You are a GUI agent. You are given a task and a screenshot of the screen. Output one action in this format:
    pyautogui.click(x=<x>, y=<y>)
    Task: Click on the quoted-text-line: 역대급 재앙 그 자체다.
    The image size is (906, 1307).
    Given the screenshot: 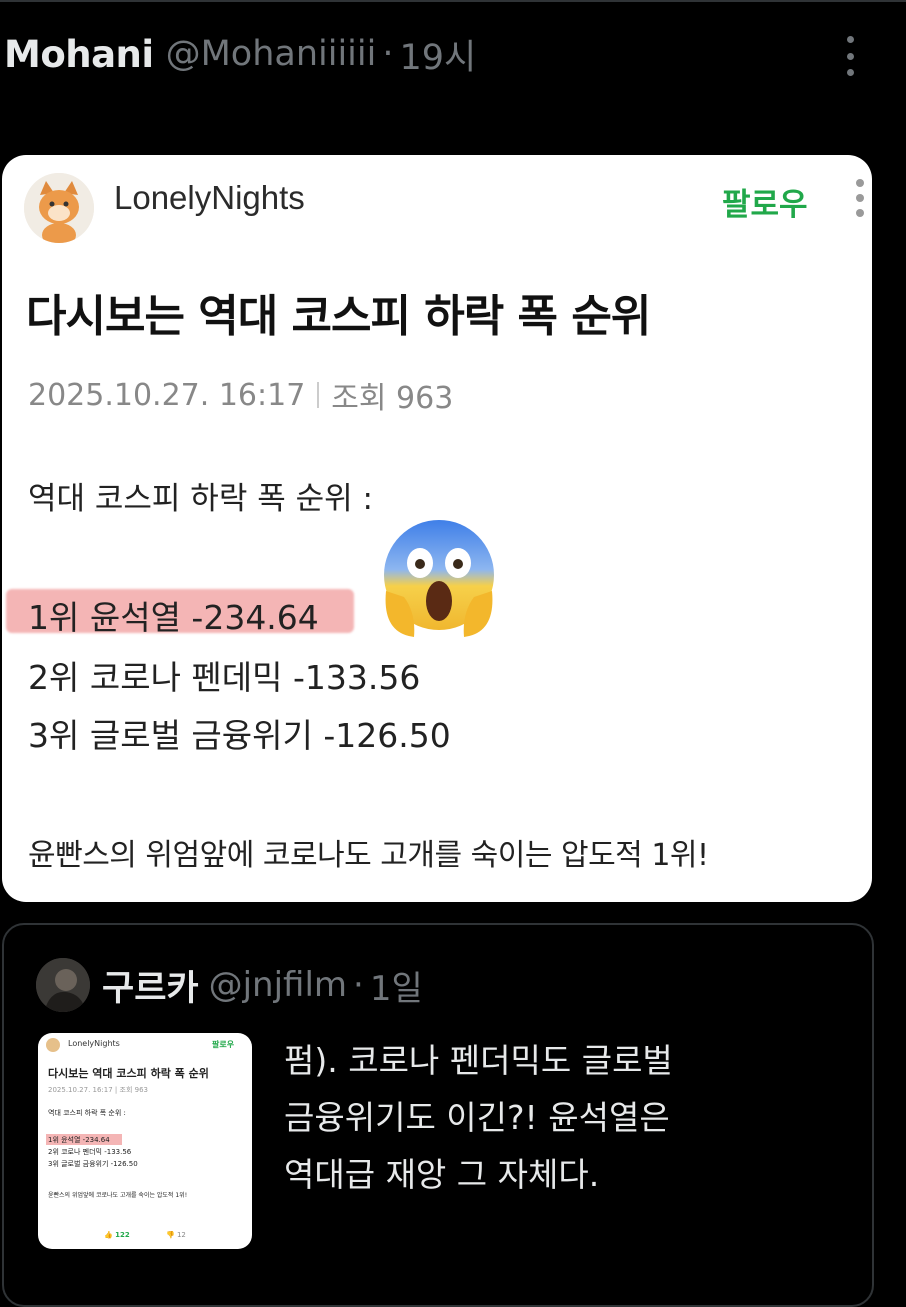 What is the action you would take?
    pyautogui.click(x=442, y=1174)
    